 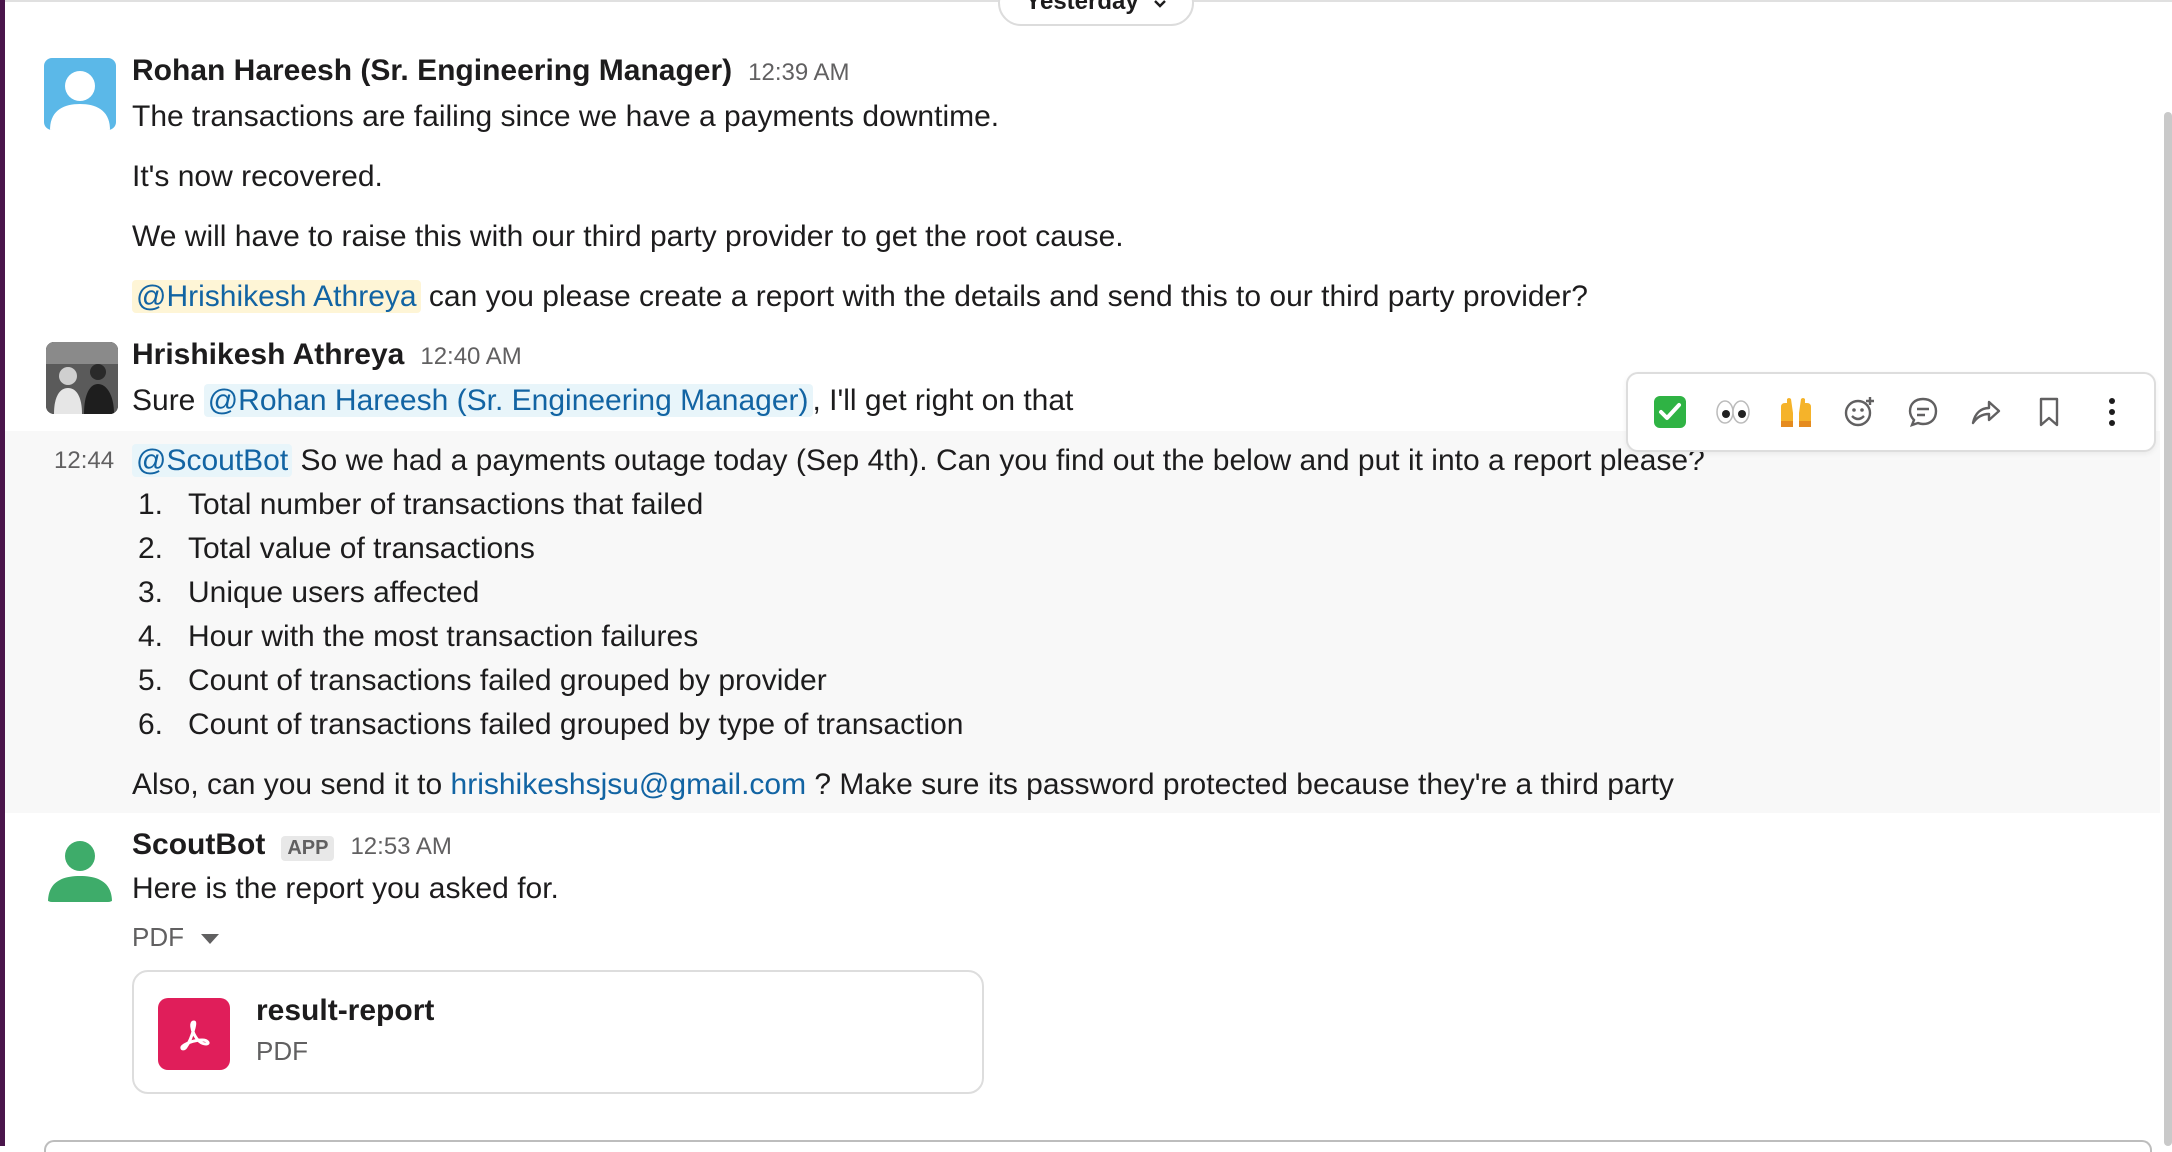 I want to click on sender-name: Hrishikesh Athreya, so click(x=268, y=355).